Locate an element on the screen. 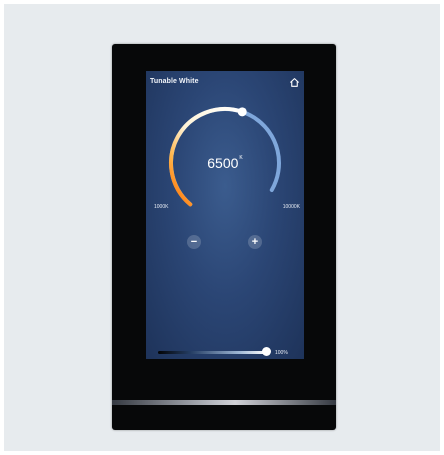  max-temperature-label: 10000K is located at coordinates (291, 207).